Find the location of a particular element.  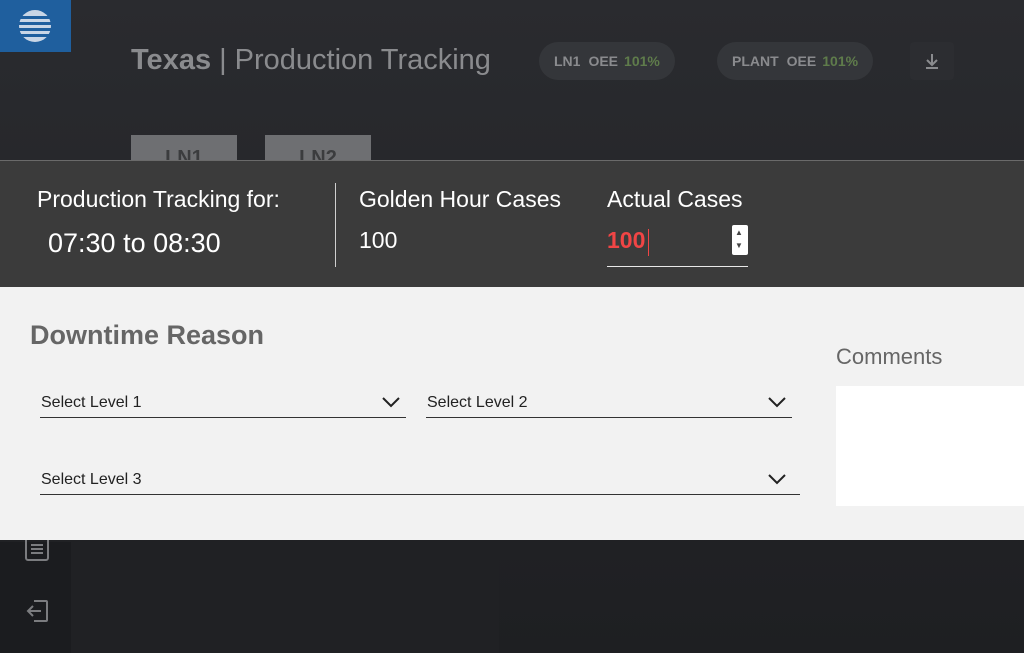

pill-line-label: PLANT is located at coordinates (755, 61).